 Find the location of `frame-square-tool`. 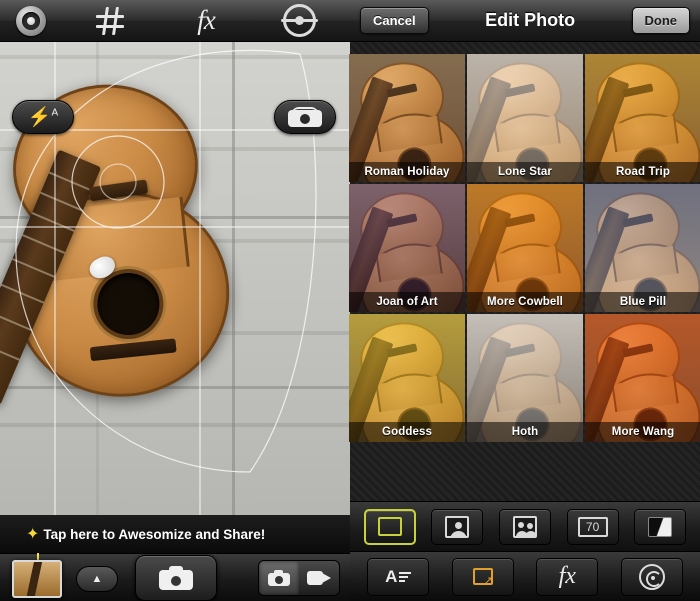

frame-square-tool is located at coordinates (389, 526).